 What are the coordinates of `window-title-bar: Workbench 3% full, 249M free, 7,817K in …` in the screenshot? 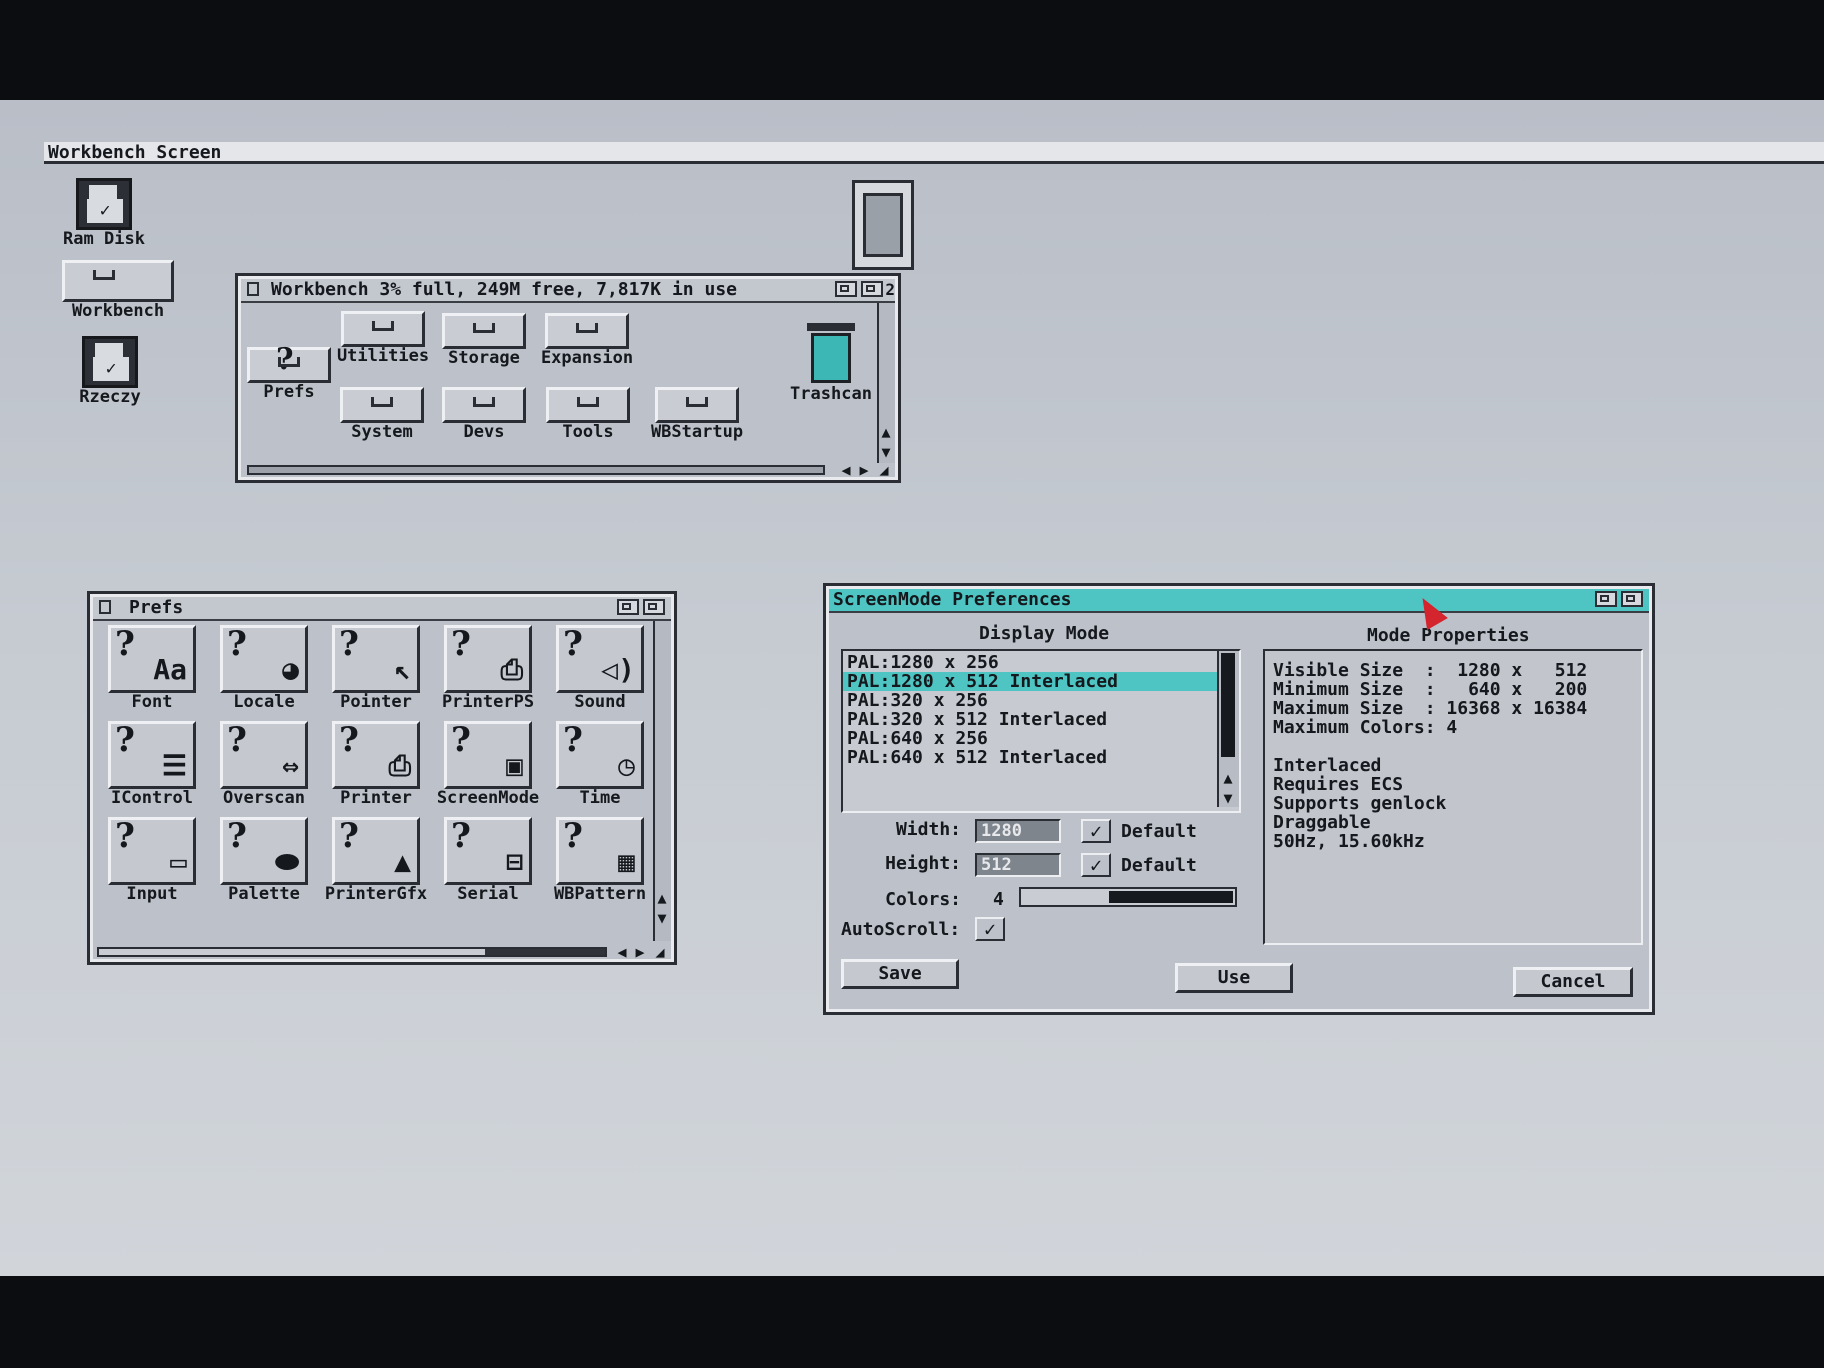 It's located at (568, 291).